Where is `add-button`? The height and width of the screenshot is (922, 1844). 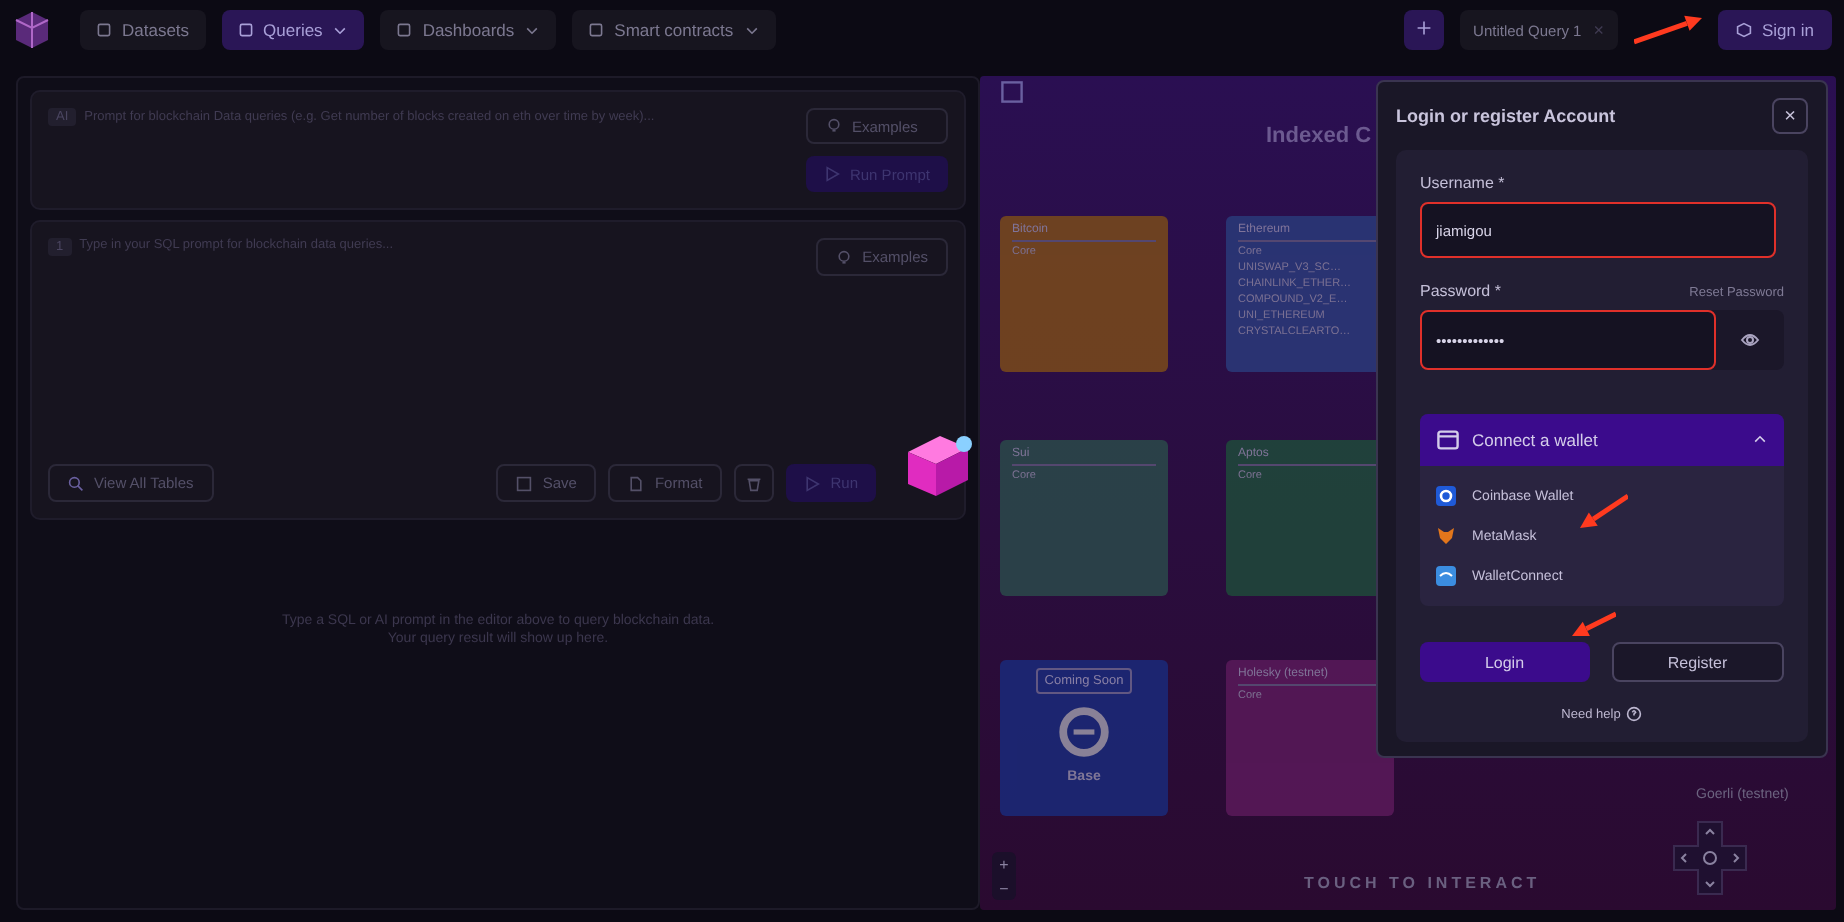
add-button is located at coordinates (1423, 30).